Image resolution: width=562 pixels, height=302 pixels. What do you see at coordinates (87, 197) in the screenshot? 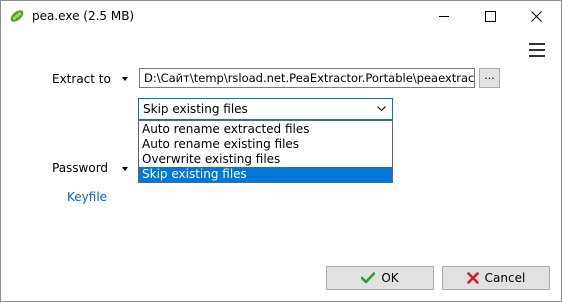
I see `keyfile-link: Keyfile` at bounding box center [87, 197].